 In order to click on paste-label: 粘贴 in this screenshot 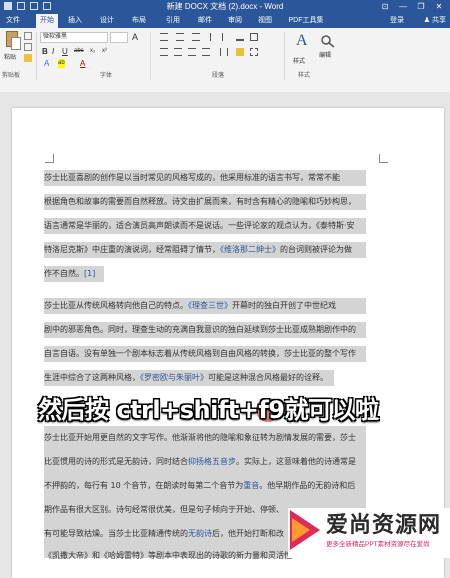, I will do `click(10, 58)`.